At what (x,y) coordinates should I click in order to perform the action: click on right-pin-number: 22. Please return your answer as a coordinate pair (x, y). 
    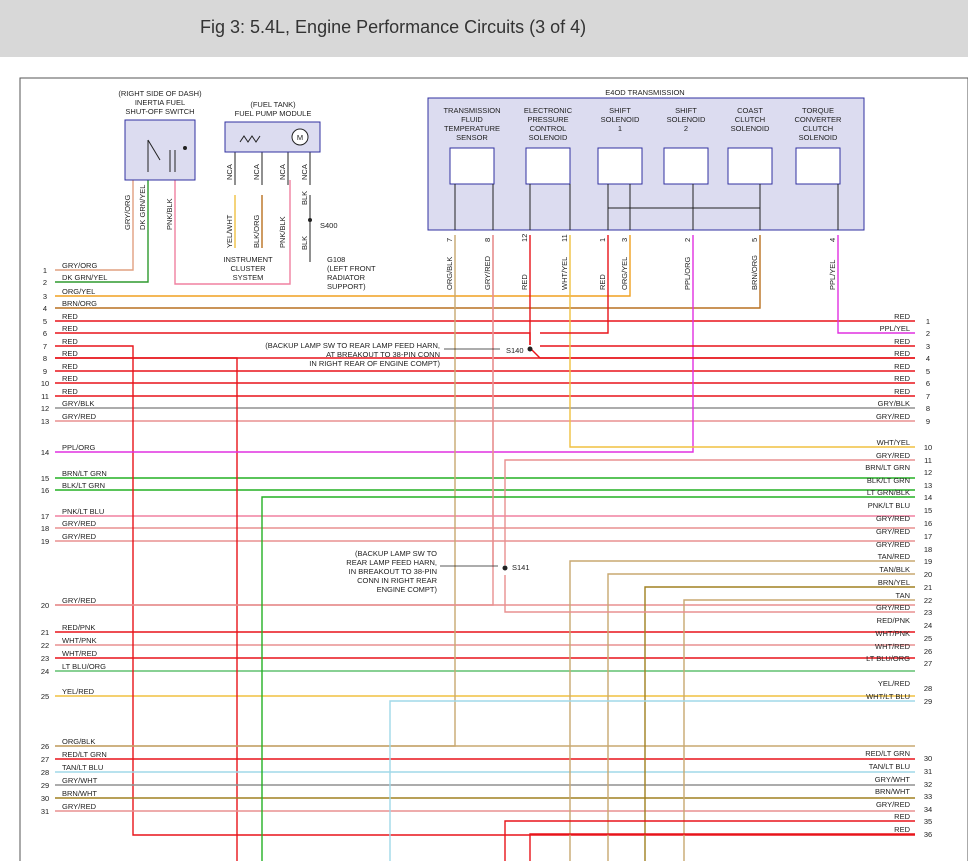
    Looking at the image, I should click on (928, 600).